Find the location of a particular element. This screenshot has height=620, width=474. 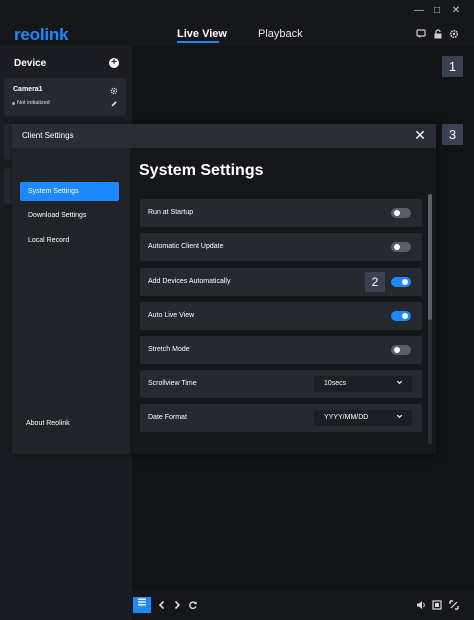

setting-label: Automatic Client Update is located at coordinates (186, 246).